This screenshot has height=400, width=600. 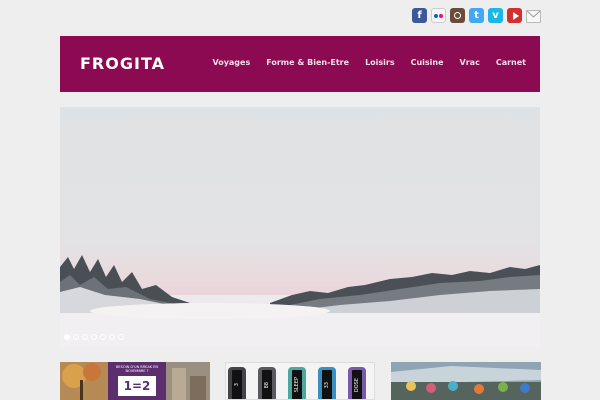 I want to click on facebook-glyph: f, so click(x=419, y=15).